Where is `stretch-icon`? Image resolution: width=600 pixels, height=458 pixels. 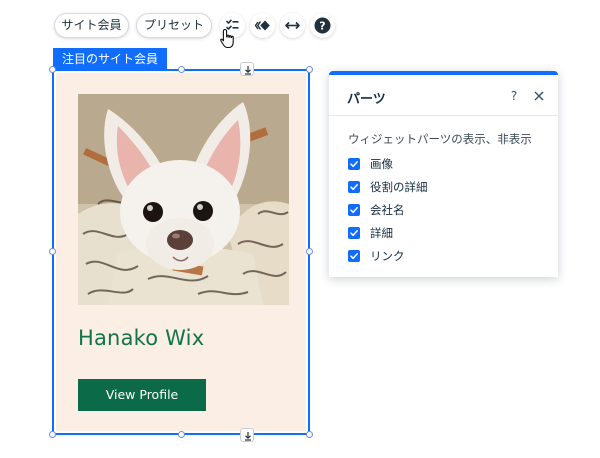 stretch-icon is located at coordinates (292, 25).